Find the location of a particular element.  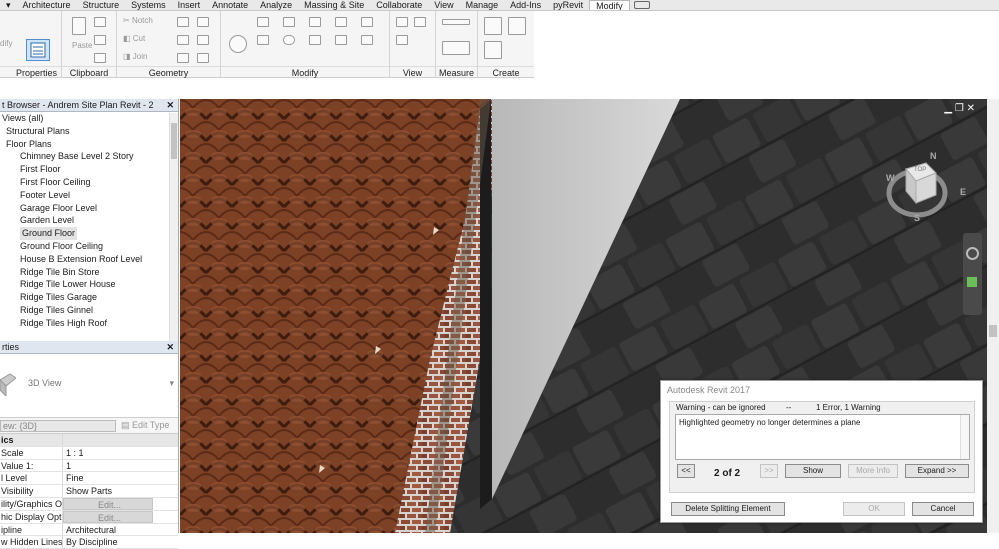

create-similar-icon is located at coordinates (493, 50).